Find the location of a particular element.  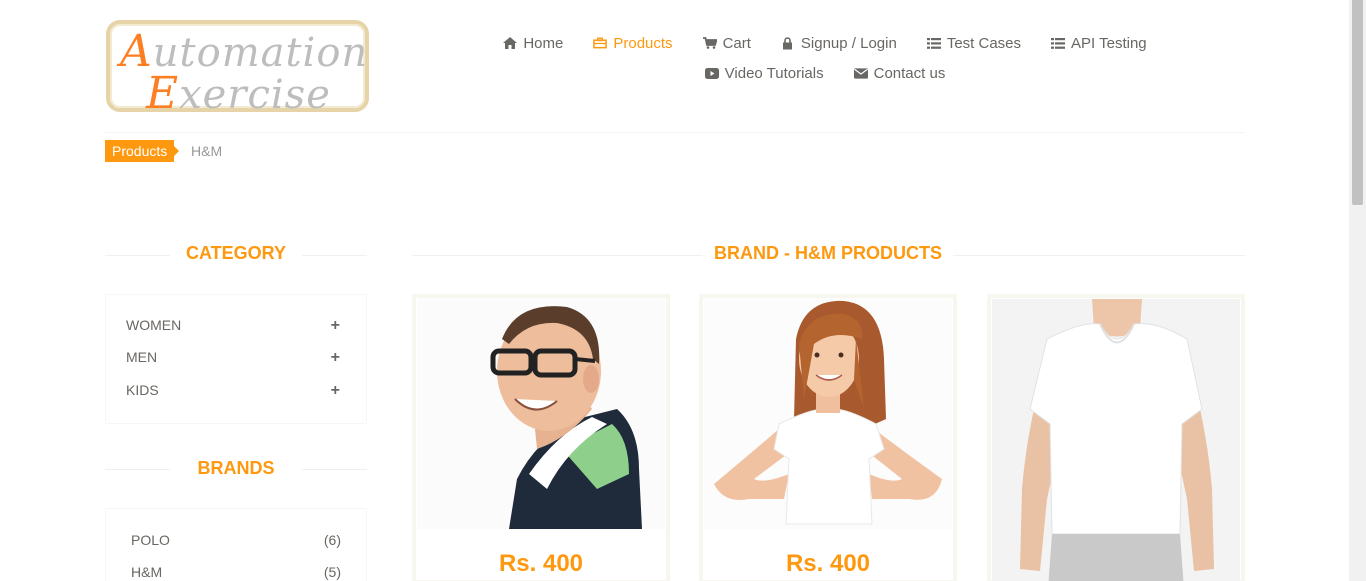

products-icon is located at coordinates (600, 43).